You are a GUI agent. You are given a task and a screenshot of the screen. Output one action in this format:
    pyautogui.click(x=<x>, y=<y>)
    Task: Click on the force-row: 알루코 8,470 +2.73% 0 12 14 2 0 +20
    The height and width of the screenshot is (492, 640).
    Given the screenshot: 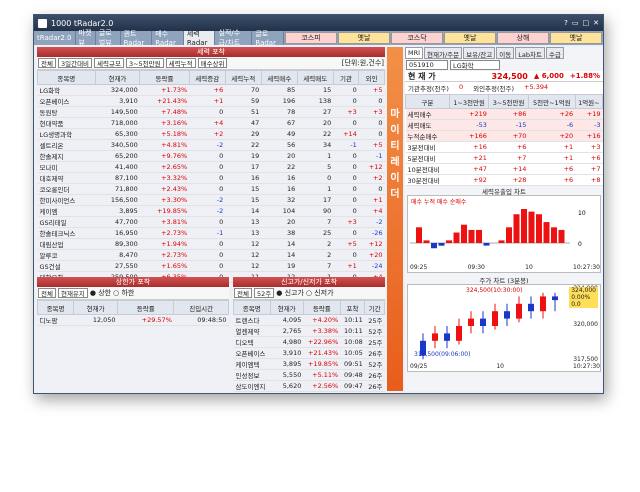 What is the action you would take?
    pyautogui.click(x=211, y=255)
    